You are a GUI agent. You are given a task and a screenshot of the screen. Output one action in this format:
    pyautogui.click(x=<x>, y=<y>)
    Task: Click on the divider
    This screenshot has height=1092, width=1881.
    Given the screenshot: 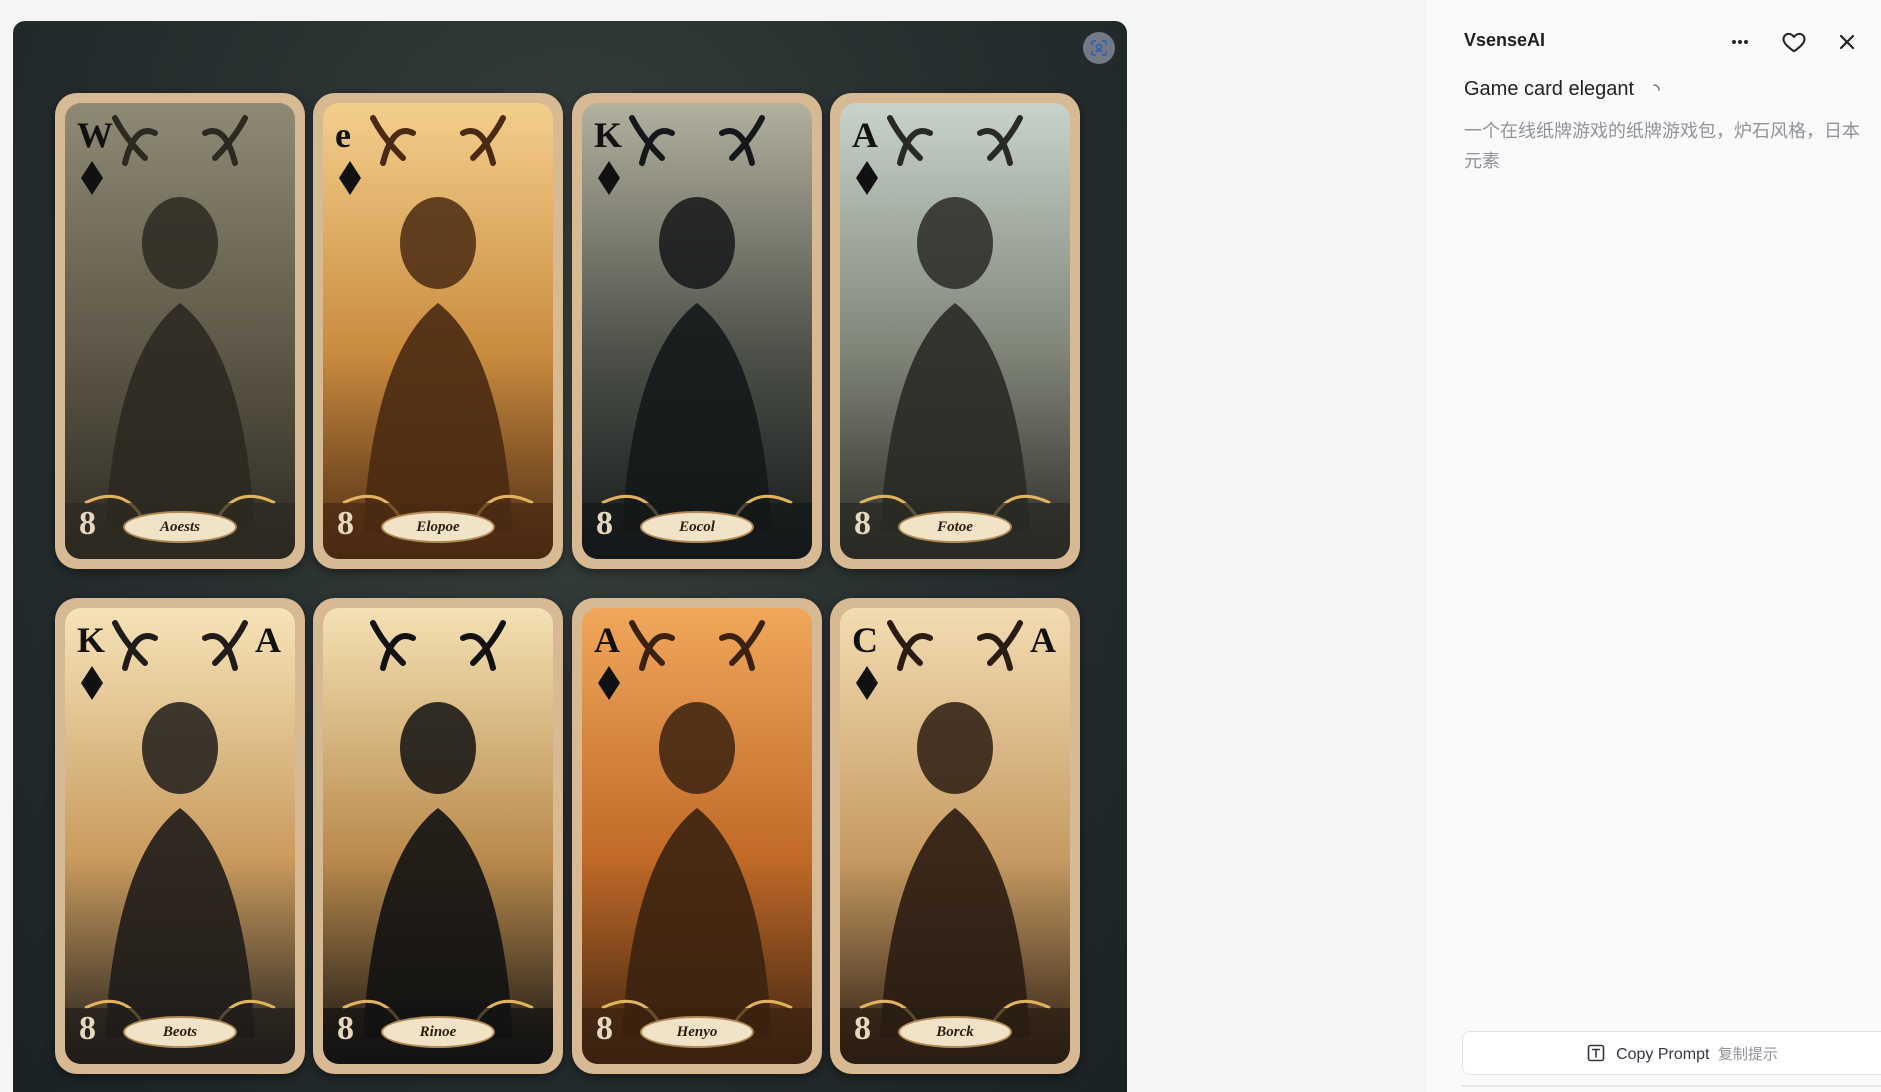 What is the action you would take?
    pyautogui.click(x=1671, y=1086)
    